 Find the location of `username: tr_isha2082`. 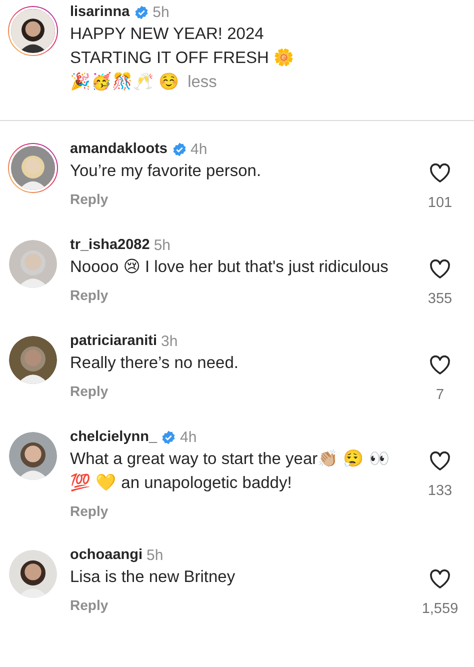

username: tr_isha2082 is located at coordinates (110, 245).